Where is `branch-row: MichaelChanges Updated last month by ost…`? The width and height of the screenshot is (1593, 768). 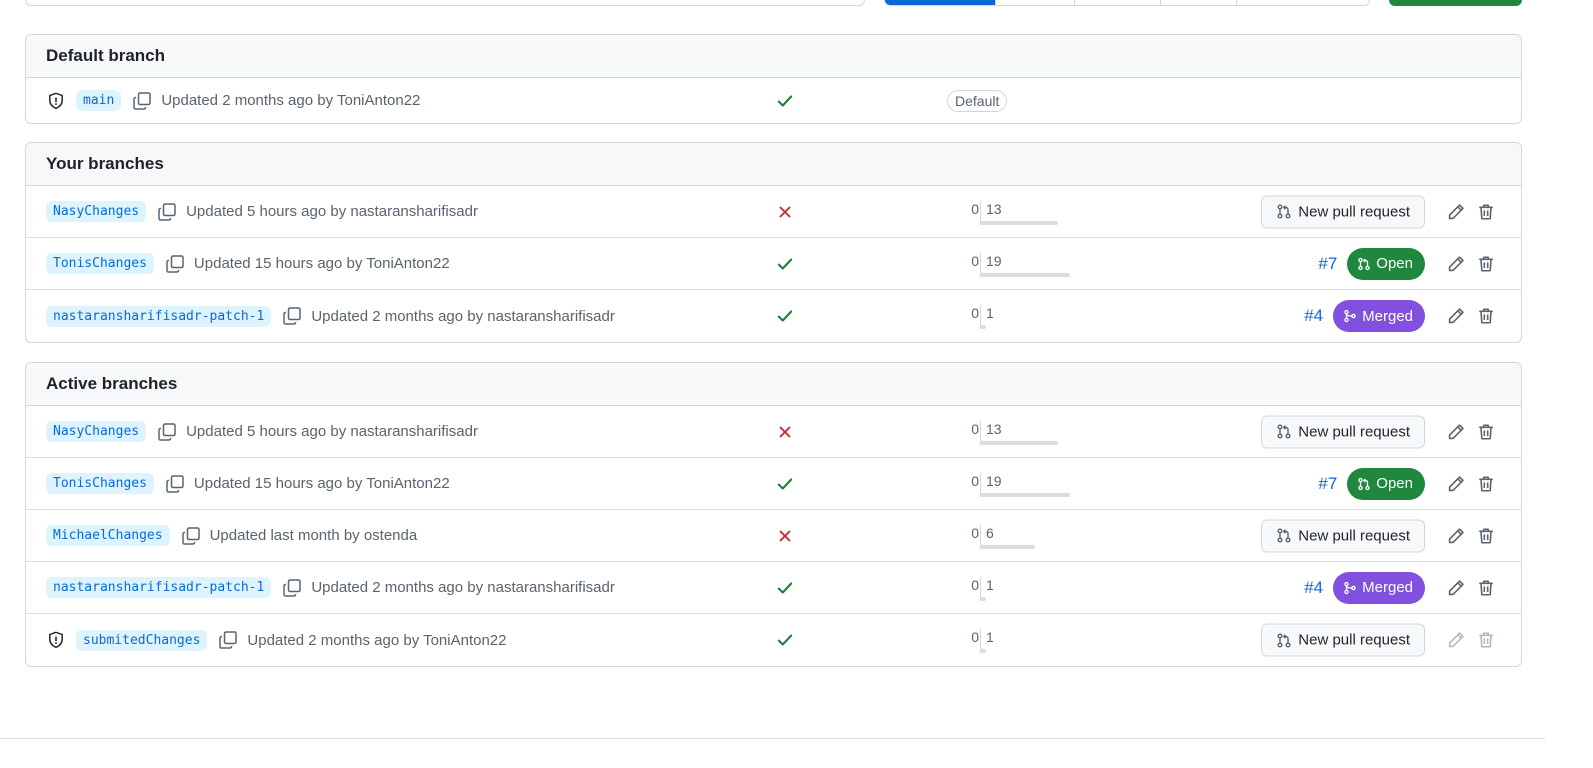 branch-row: MichaelChanges Updated last month by ost… is located at coordinates (773, 536).